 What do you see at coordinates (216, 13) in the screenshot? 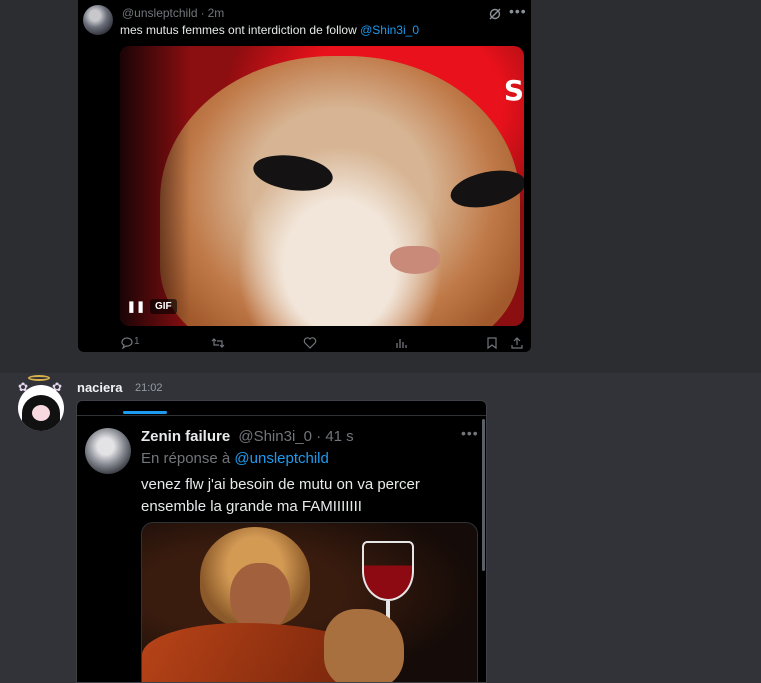
I see `tweet-age: 2m` at bounding box center [216, 13].